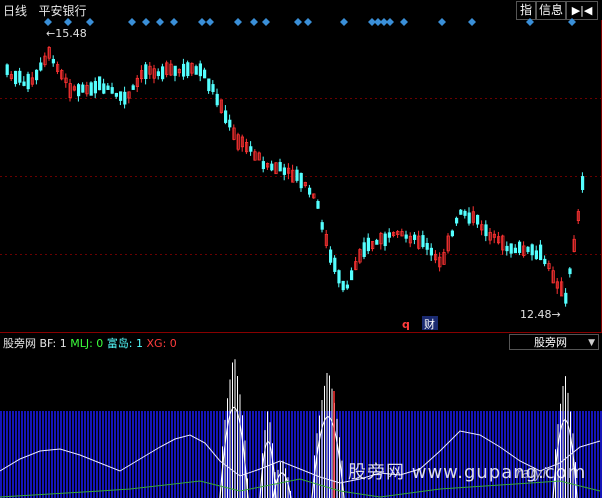 The image size is (602, 498). Describe the element at coordinates (429, 324) in the screenshot. I see `cai-marker: 财` at that location.